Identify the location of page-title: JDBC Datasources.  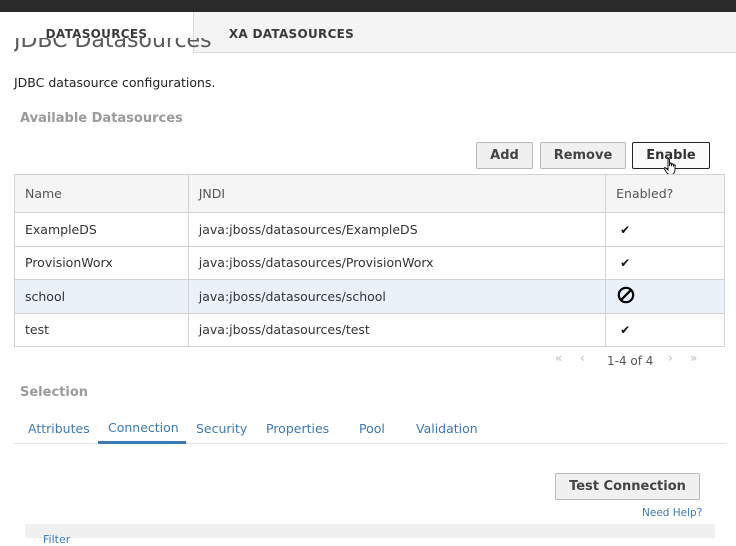
(113, 45).